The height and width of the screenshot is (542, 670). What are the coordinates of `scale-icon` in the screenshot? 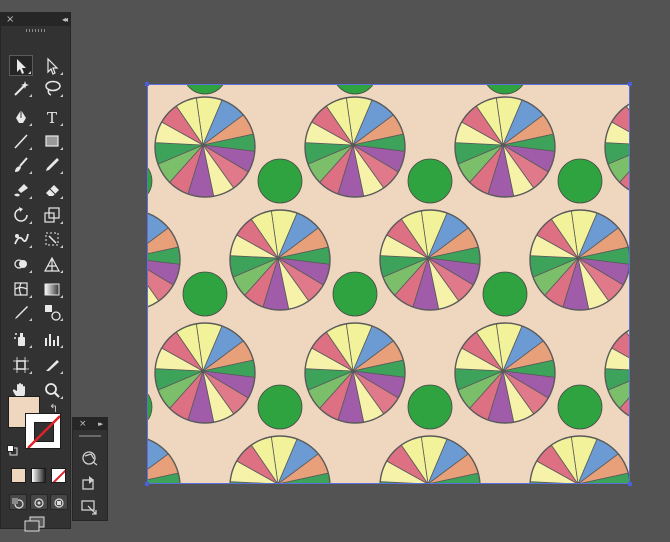 It's located at (52, 214).